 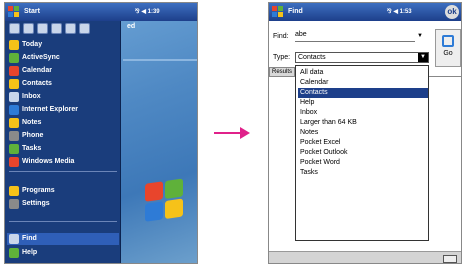 I want to click on dropdown-option: Calendar, so click(x=363, y=83).